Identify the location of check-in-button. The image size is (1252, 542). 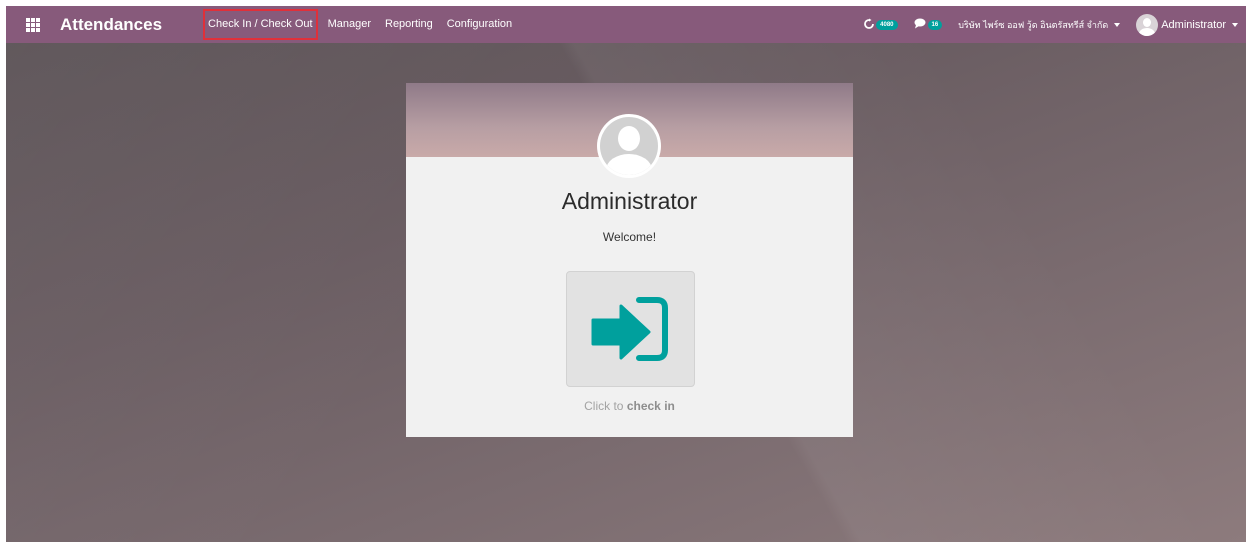
(630, 329).